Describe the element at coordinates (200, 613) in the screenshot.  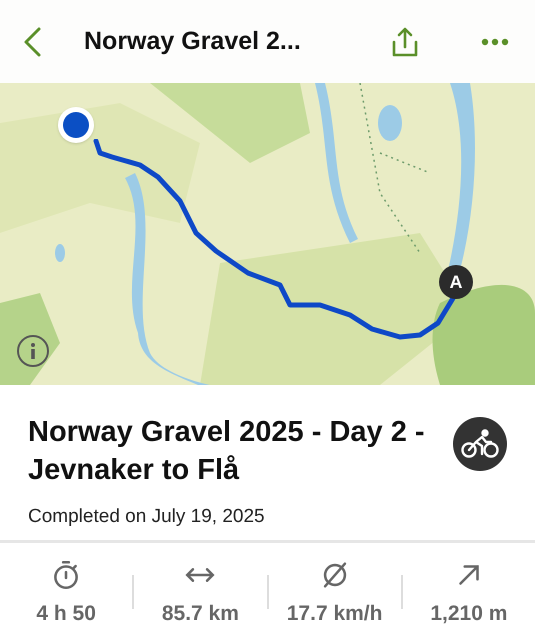
I see `stat-value: 85.7 km` at that location.